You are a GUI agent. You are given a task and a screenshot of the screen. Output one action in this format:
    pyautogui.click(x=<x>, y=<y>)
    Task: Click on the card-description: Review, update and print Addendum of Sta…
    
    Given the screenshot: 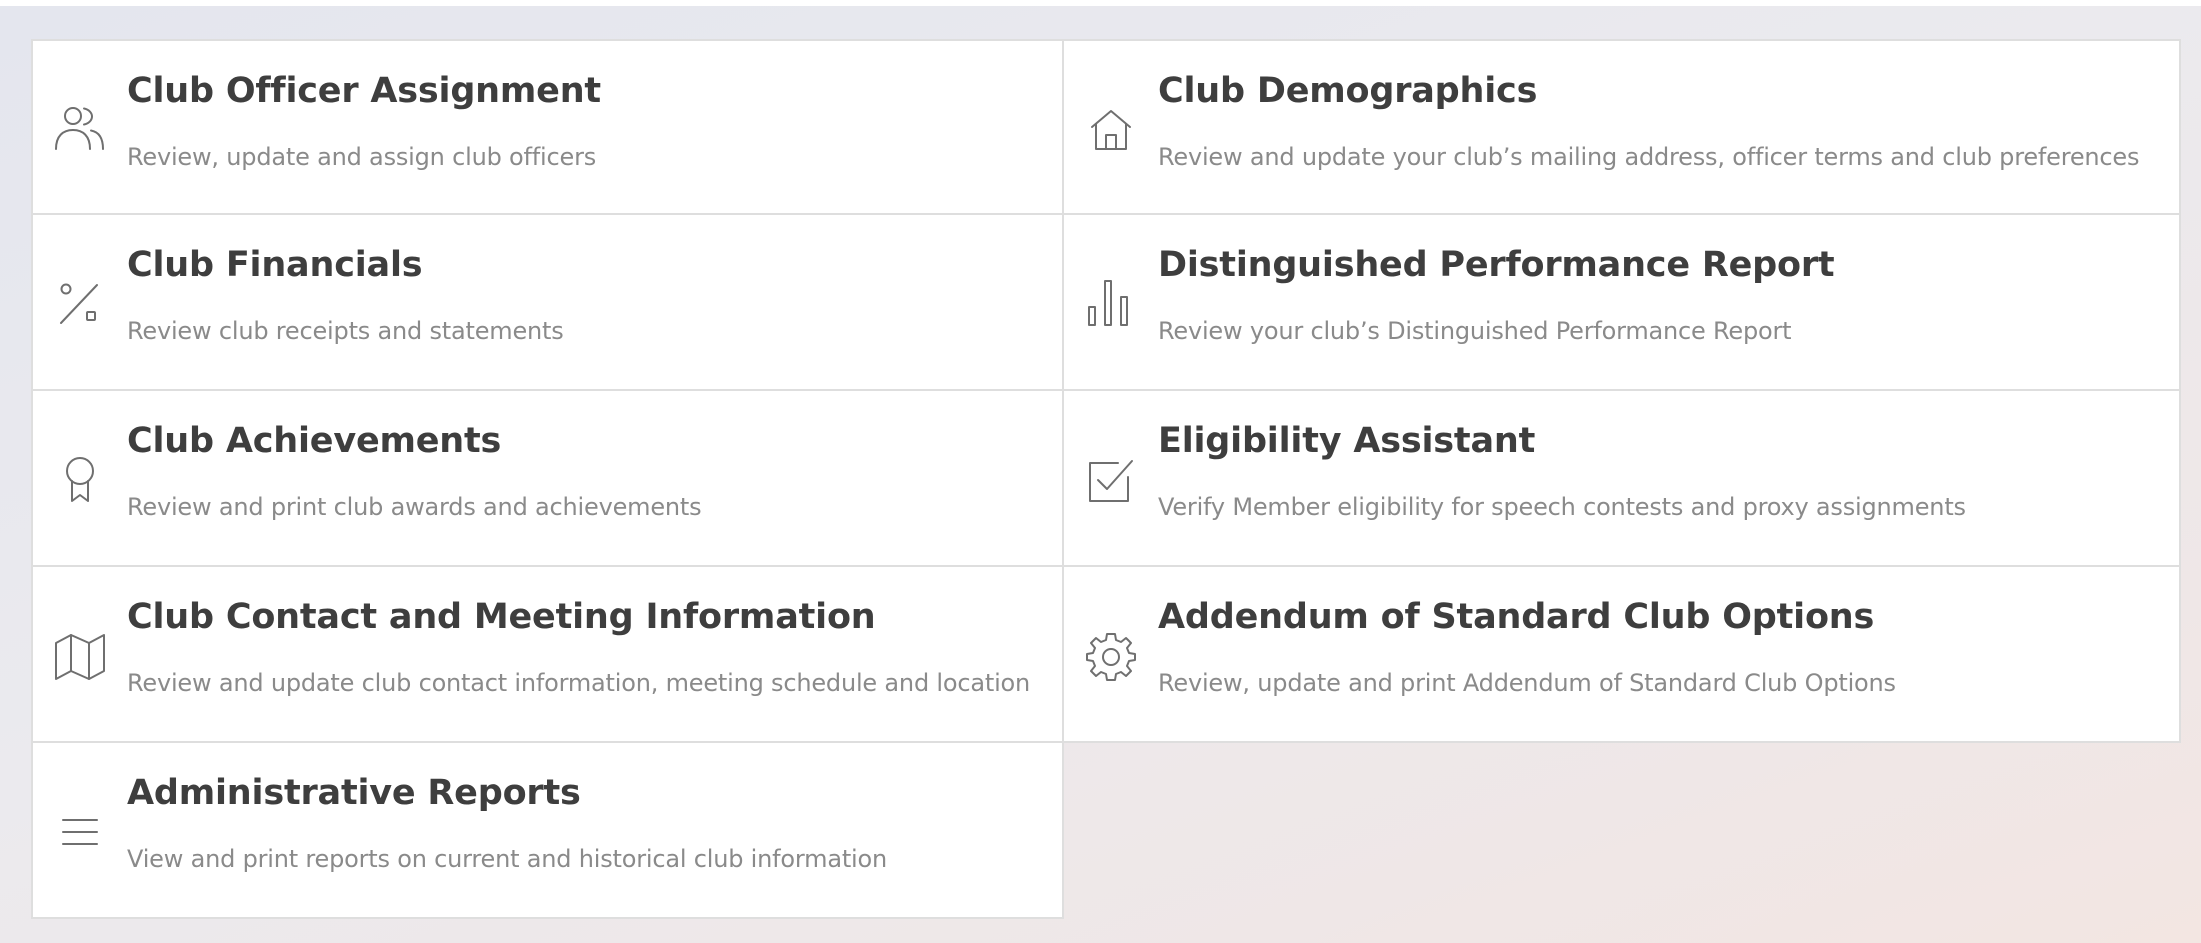 What is the action you would take?
    pyautogui.click(x=1527, y=683)
    